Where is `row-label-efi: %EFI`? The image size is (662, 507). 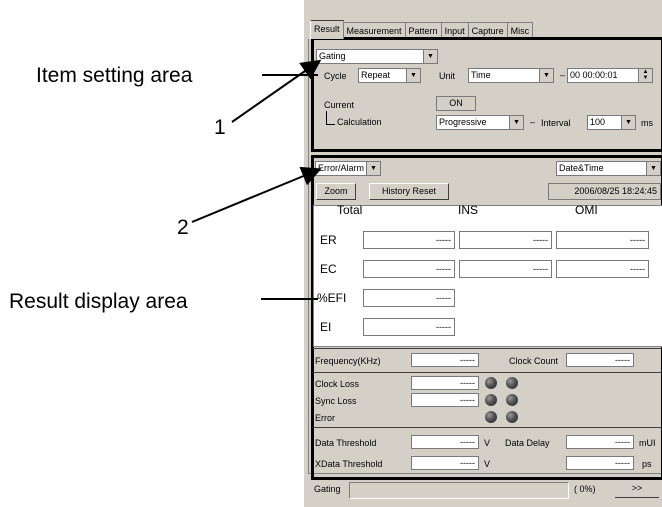
row-label-efi: %EFI is located at coordinates (332, 298).